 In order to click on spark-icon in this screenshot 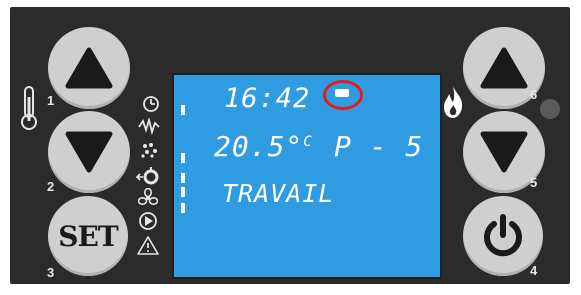, I will do `click(149, 127)`.